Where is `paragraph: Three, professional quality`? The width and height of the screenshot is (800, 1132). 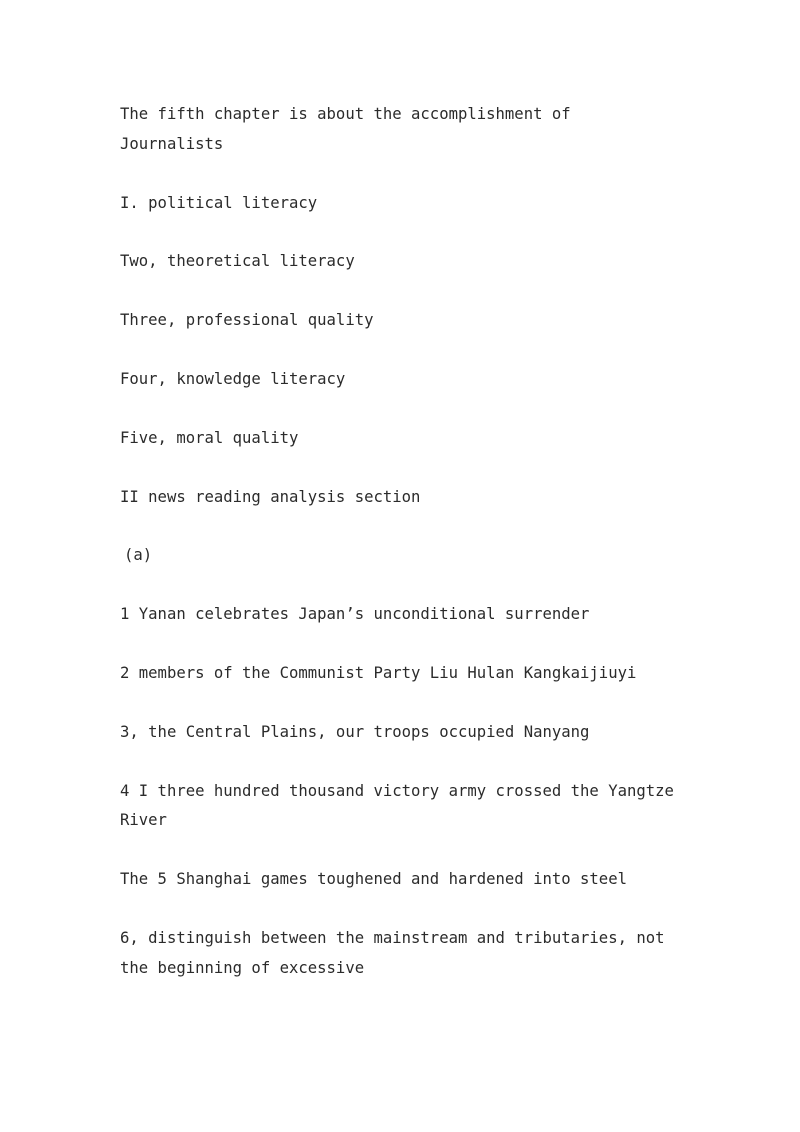 paragraph: Three, professional quality is located at coordinates (247, 320).